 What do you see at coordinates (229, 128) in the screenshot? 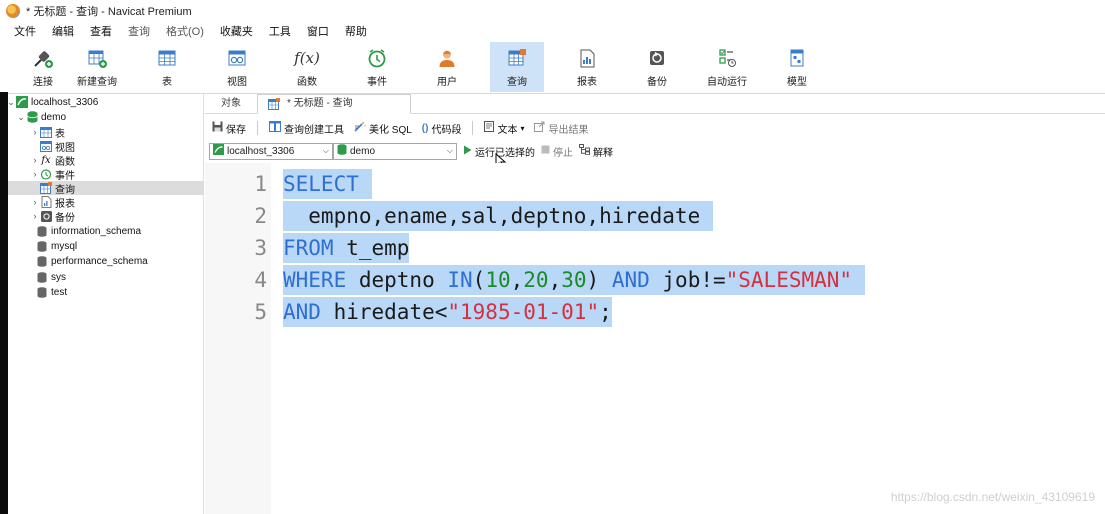
I see `save-button: 保存` at bounding box center [229, 128].